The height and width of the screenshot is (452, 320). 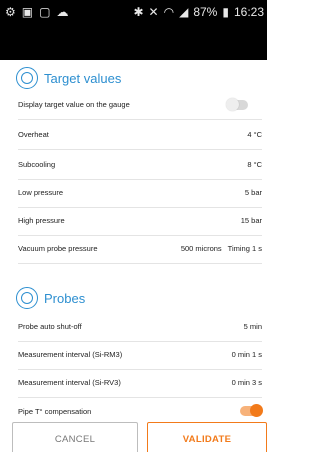 What do you see at coordinates (74, 104) in the screenshot?
I see `row-label: Display target value on the gauge` at bounding box center [74, 104].